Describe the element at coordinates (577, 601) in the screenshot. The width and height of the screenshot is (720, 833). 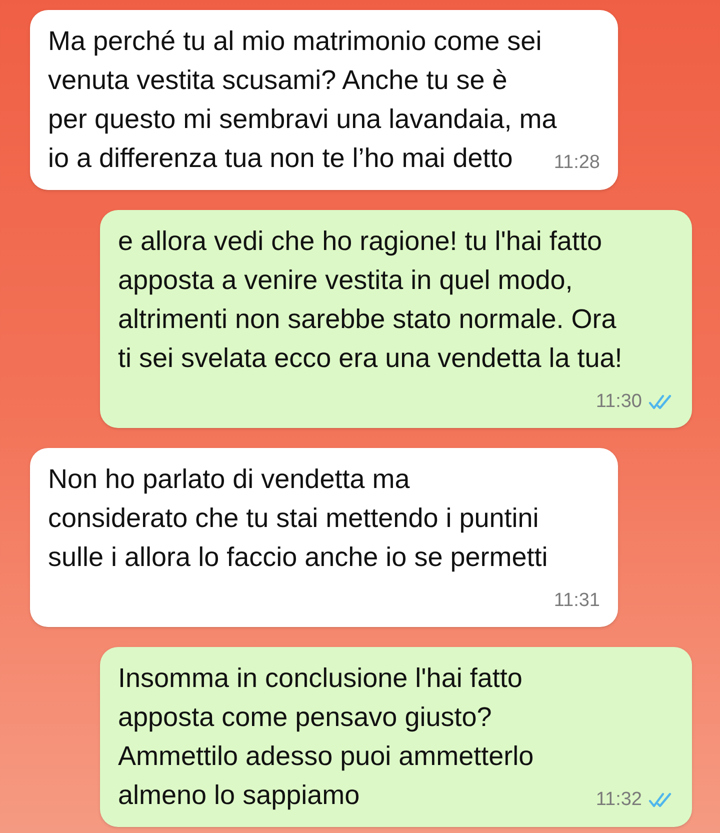
I see `message-time: 11:31` at that location.